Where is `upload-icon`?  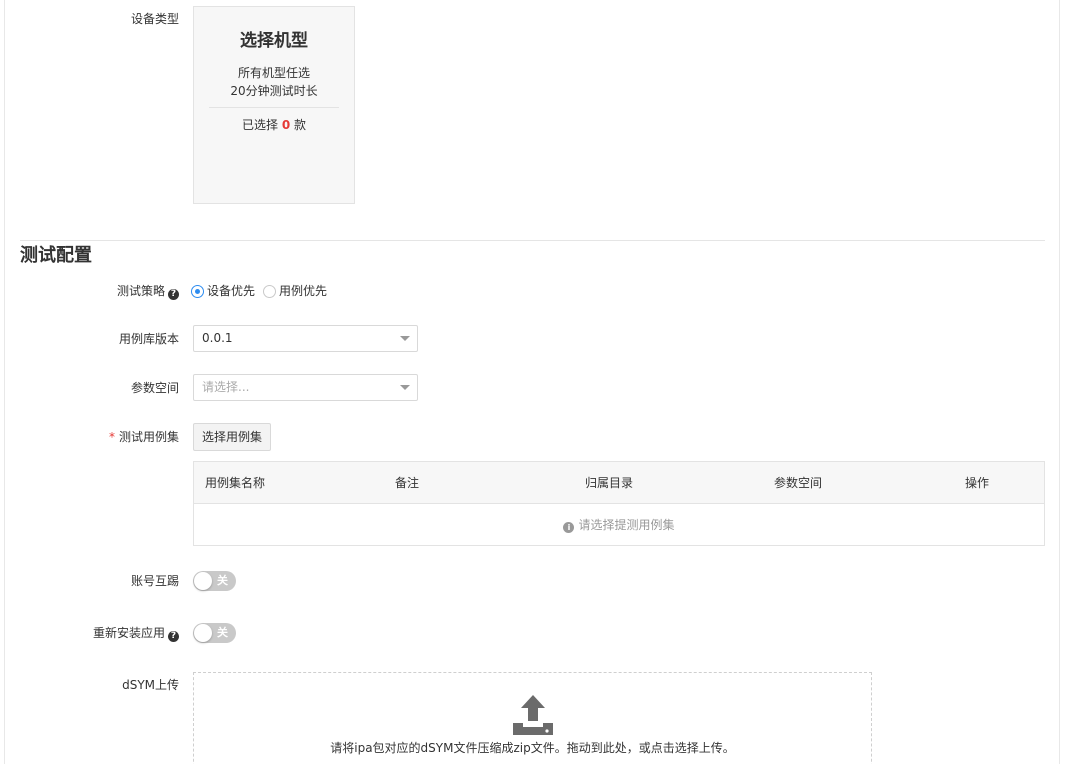 upload-icon is located at coordinates (533, 715).